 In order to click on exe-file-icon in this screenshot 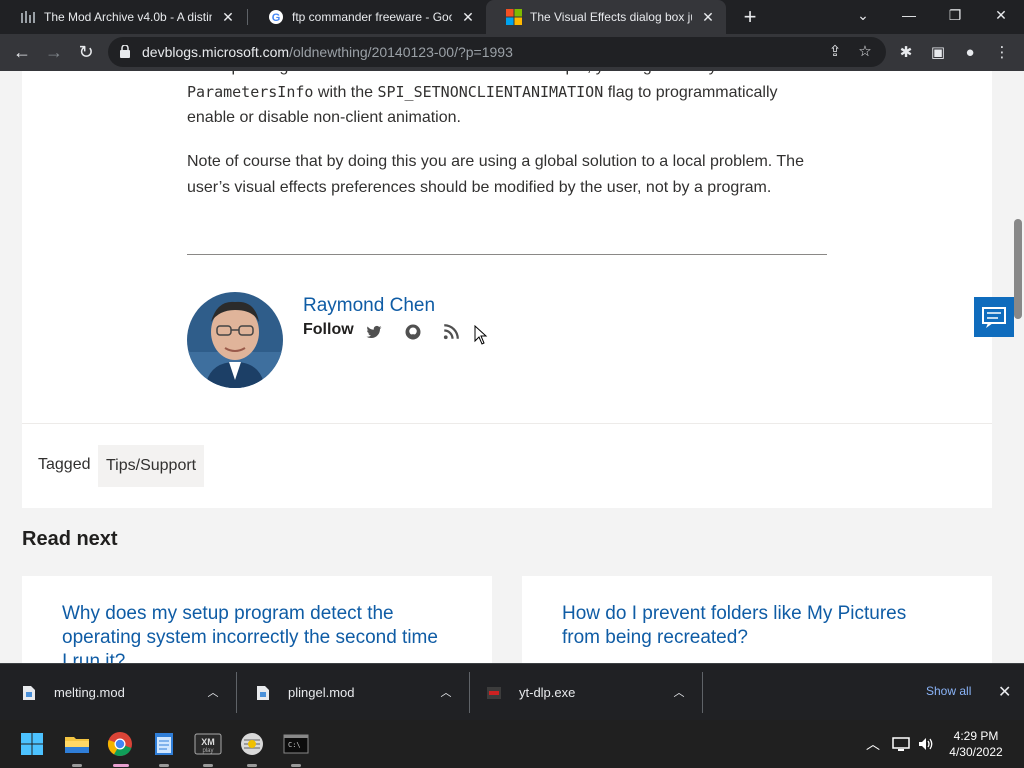, I will do `click(494, 692)`.